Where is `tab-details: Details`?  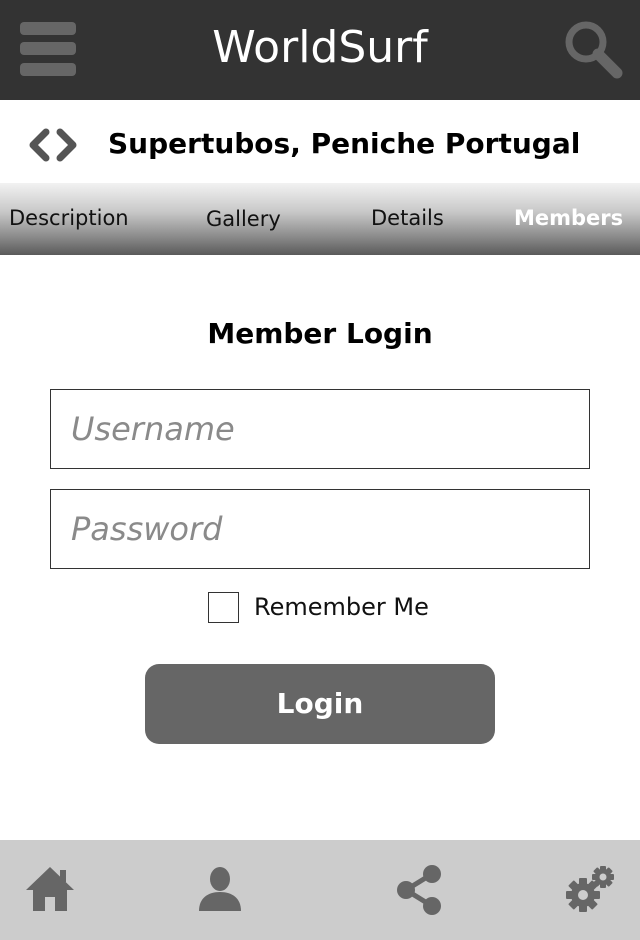
tab-details: Details is located at coordinates (407, 218).